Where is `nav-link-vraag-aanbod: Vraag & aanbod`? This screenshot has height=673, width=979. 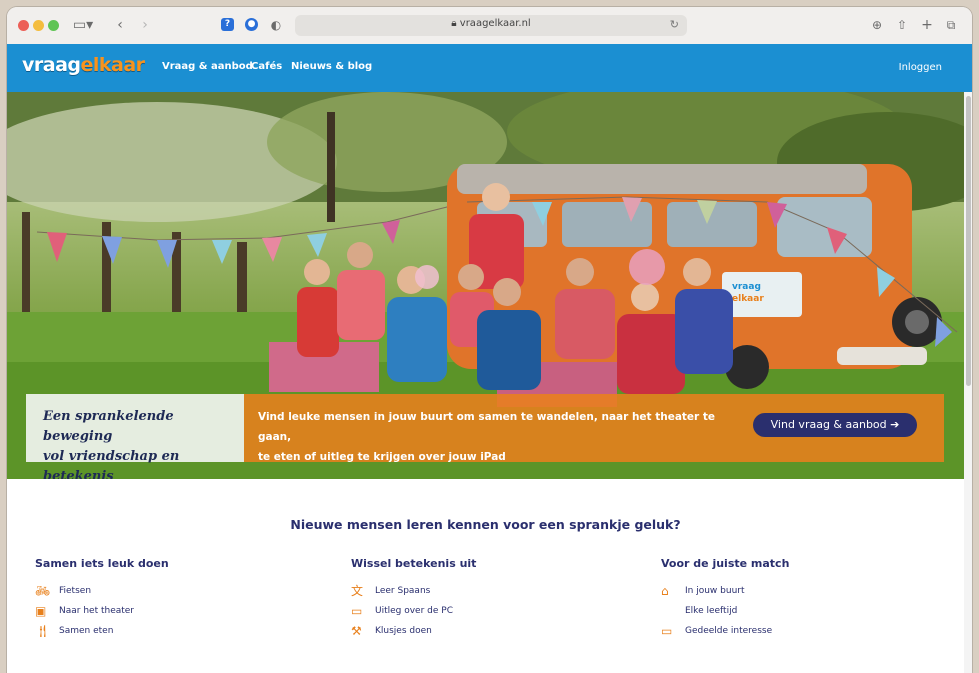
nav-link-vraag-aanbod: Vraag & aanbod is located at coordinates (207, 66).